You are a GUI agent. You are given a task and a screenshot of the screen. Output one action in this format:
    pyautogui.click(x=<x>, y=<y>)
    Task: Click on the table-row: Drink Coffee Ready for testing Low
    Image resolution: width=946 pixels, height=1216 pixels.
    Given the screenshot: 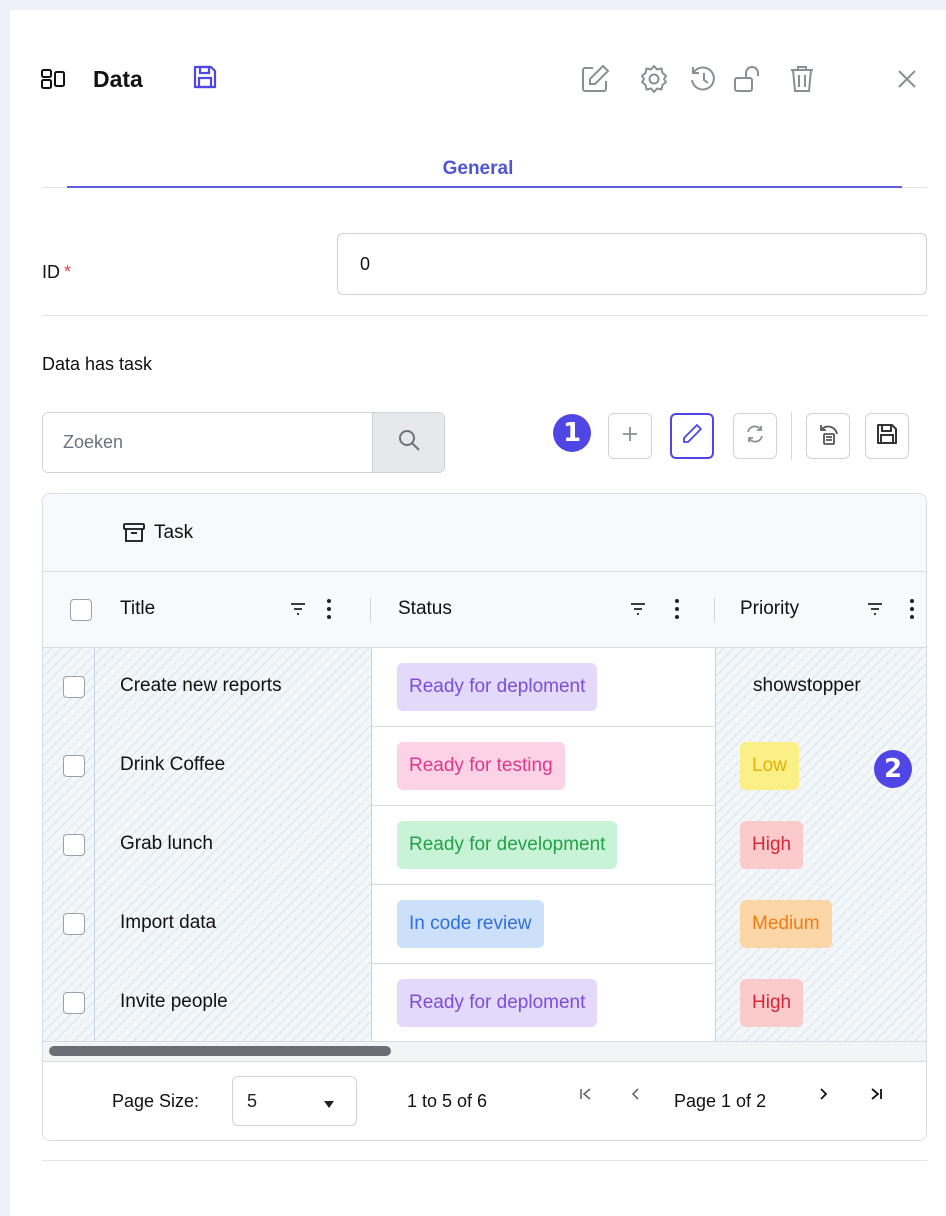 What is the action you would take?
    pyautogui.click(x=484, y=766)
    